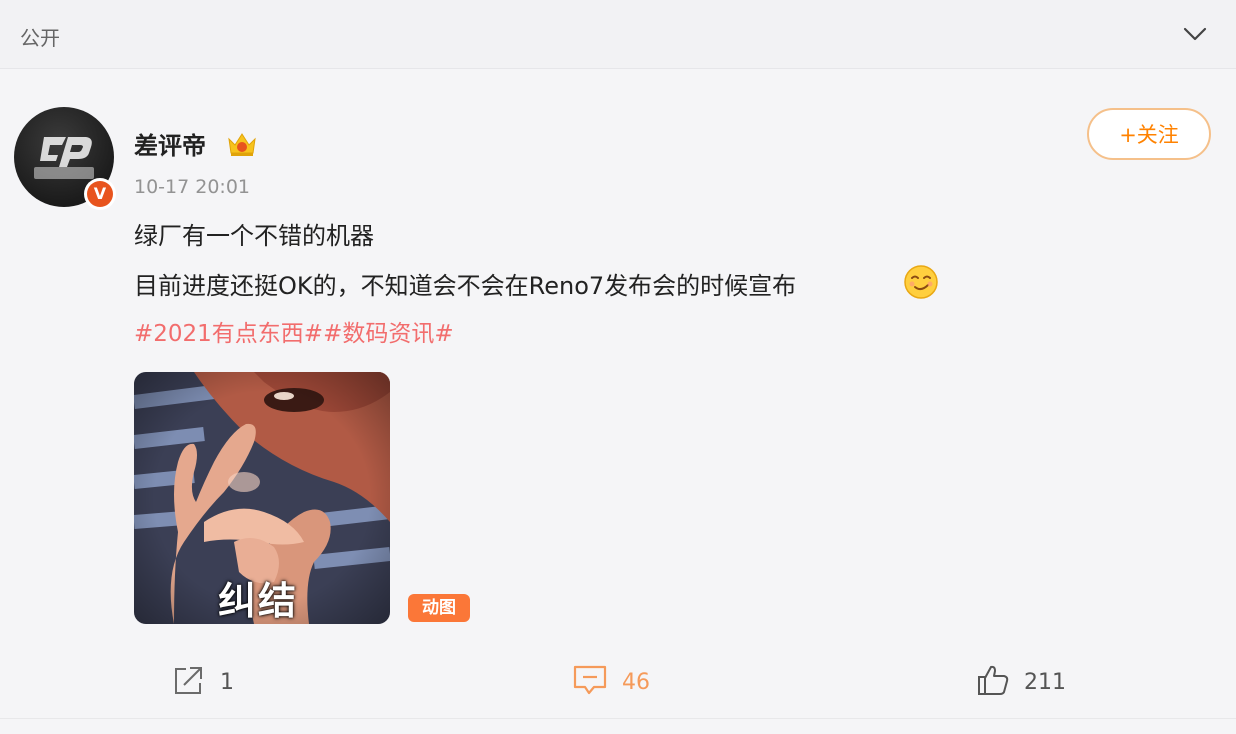  What do you see at coordinates (189, 682) in the screenshot?
I see `share-icon` at bounding box center [189, 682].